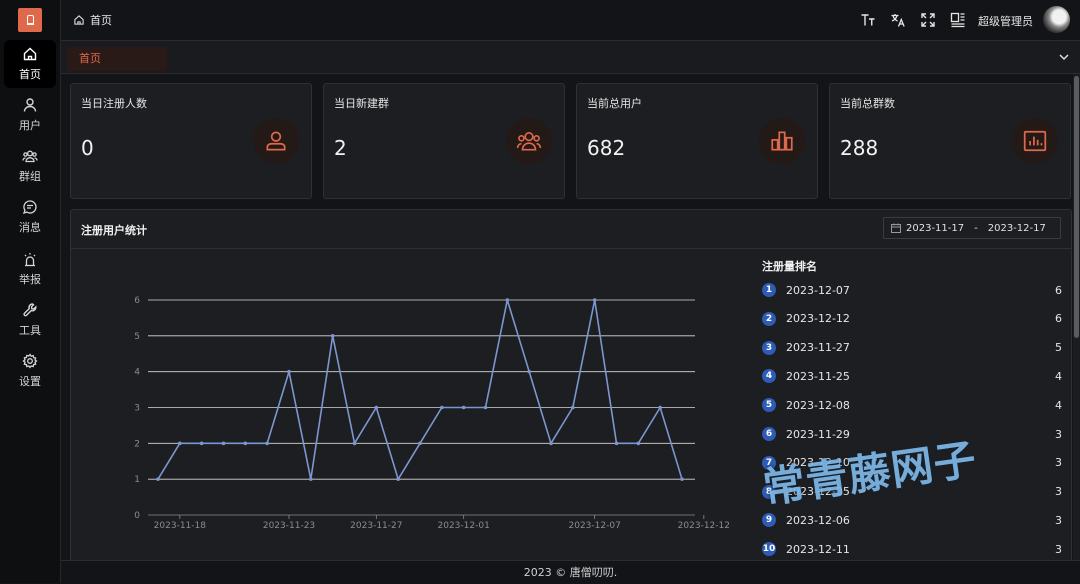 Image resolution: width=1080 pixels, height=584 pixels. What do you see at coordinates (704, 526) in the screenshot?
I see `x-tick-label: 2023-12-12` at bounding box center [704, 526].